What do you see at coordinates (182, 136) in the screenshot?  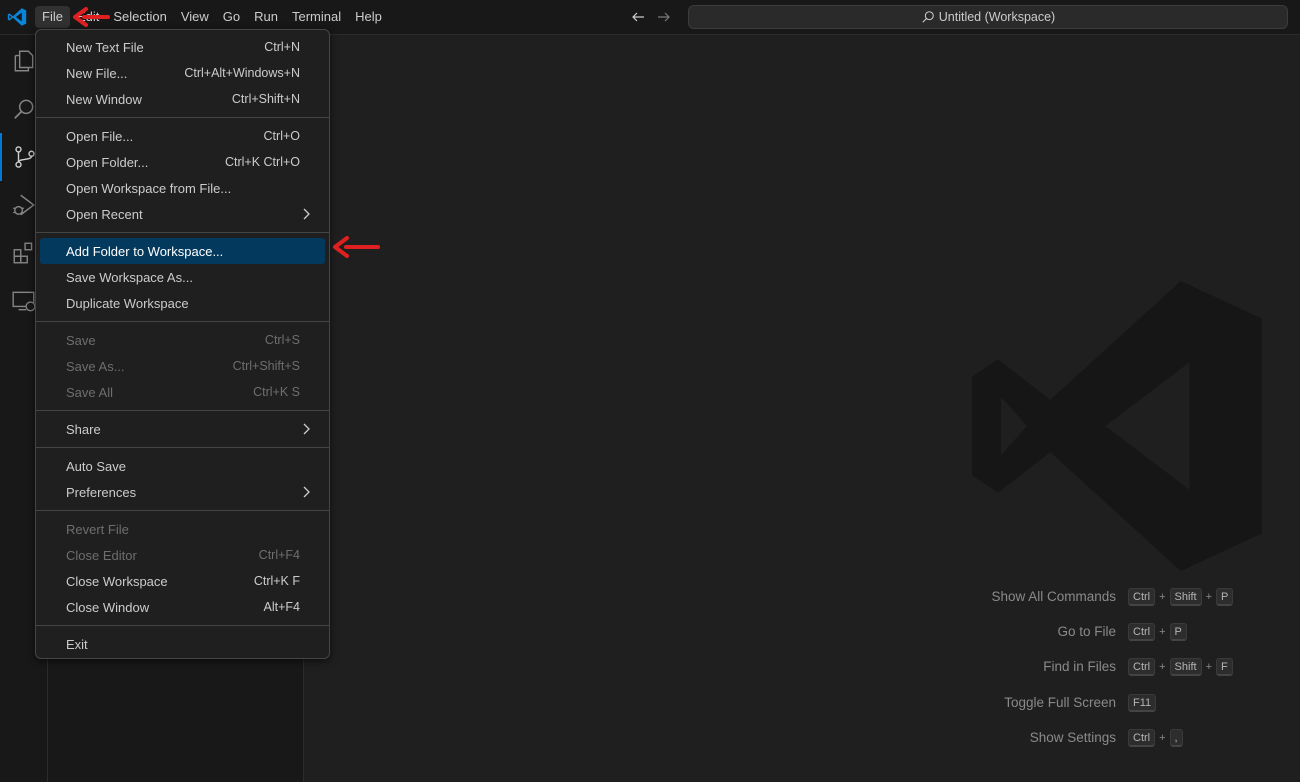 I see `menu-item-open-file: Open File... Ctrl+O` at bounding box center [182, 136].